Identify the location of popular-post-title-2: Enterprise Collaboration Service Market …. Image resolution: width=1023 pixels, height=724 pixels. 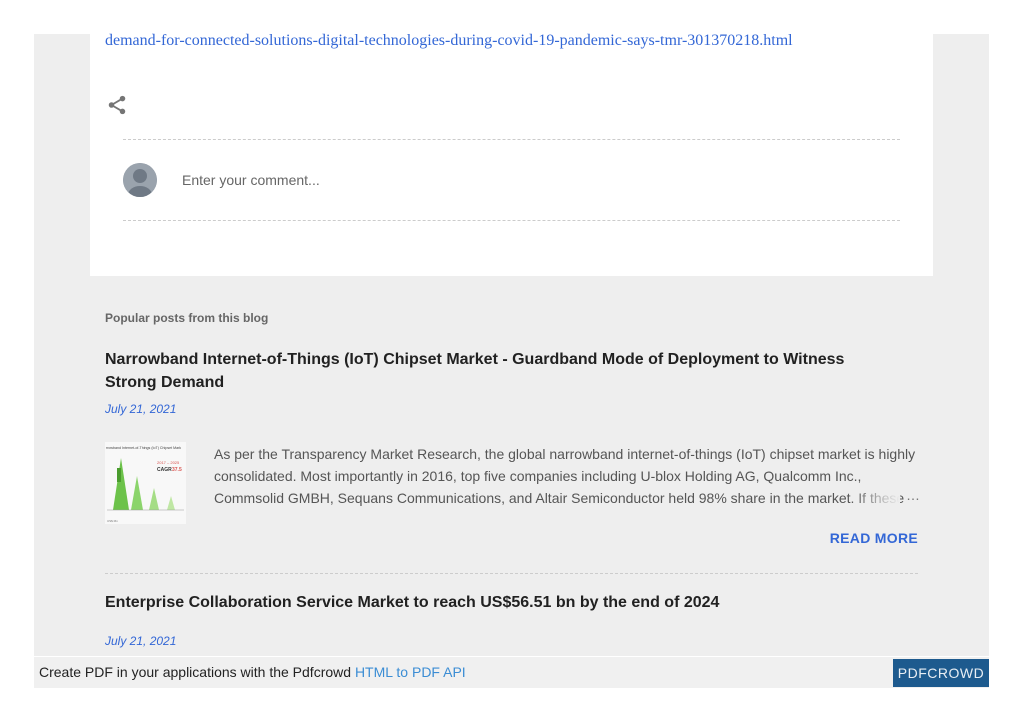
(485, 602).